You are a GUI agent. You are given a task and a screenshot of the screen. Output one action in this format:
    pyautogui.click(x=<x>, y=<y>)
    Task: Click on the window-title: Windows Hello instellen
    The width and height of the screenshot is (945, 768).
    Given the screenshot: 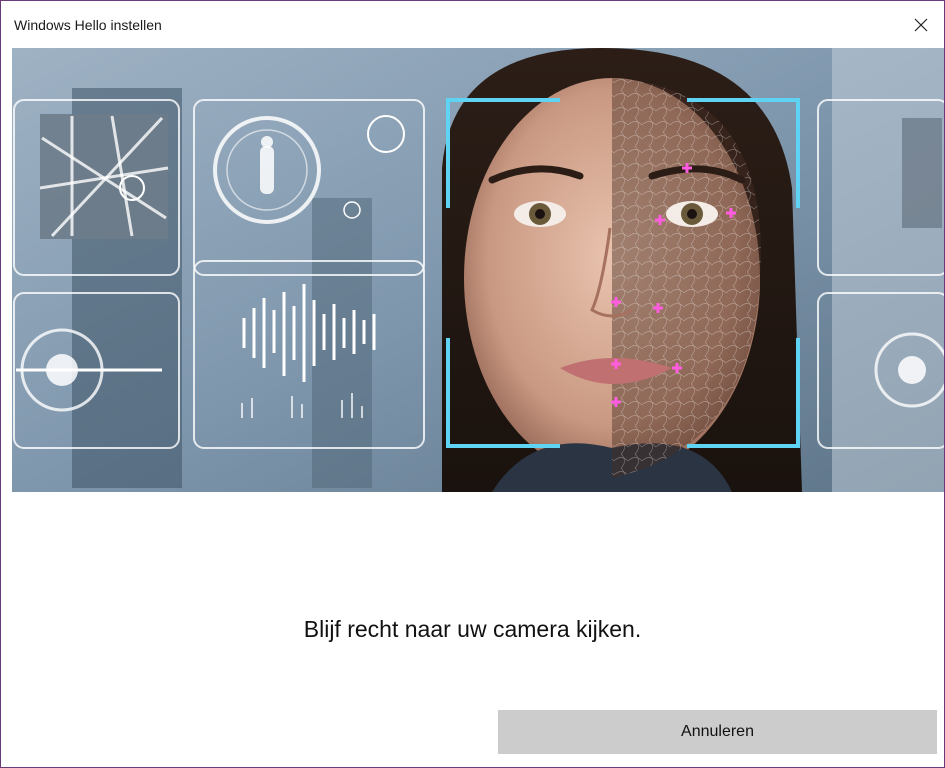 What is the action you would take?
    pyautogui.click(x=88, y=25)
    